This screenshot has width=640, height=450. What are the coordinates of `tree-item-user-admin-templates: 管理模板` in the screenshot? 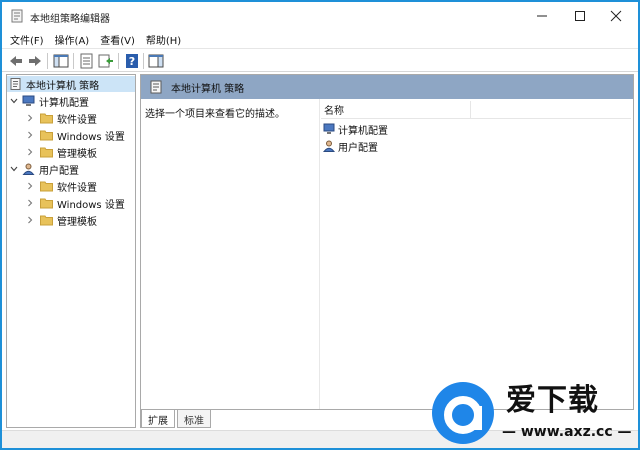 It's located at (61, 220).